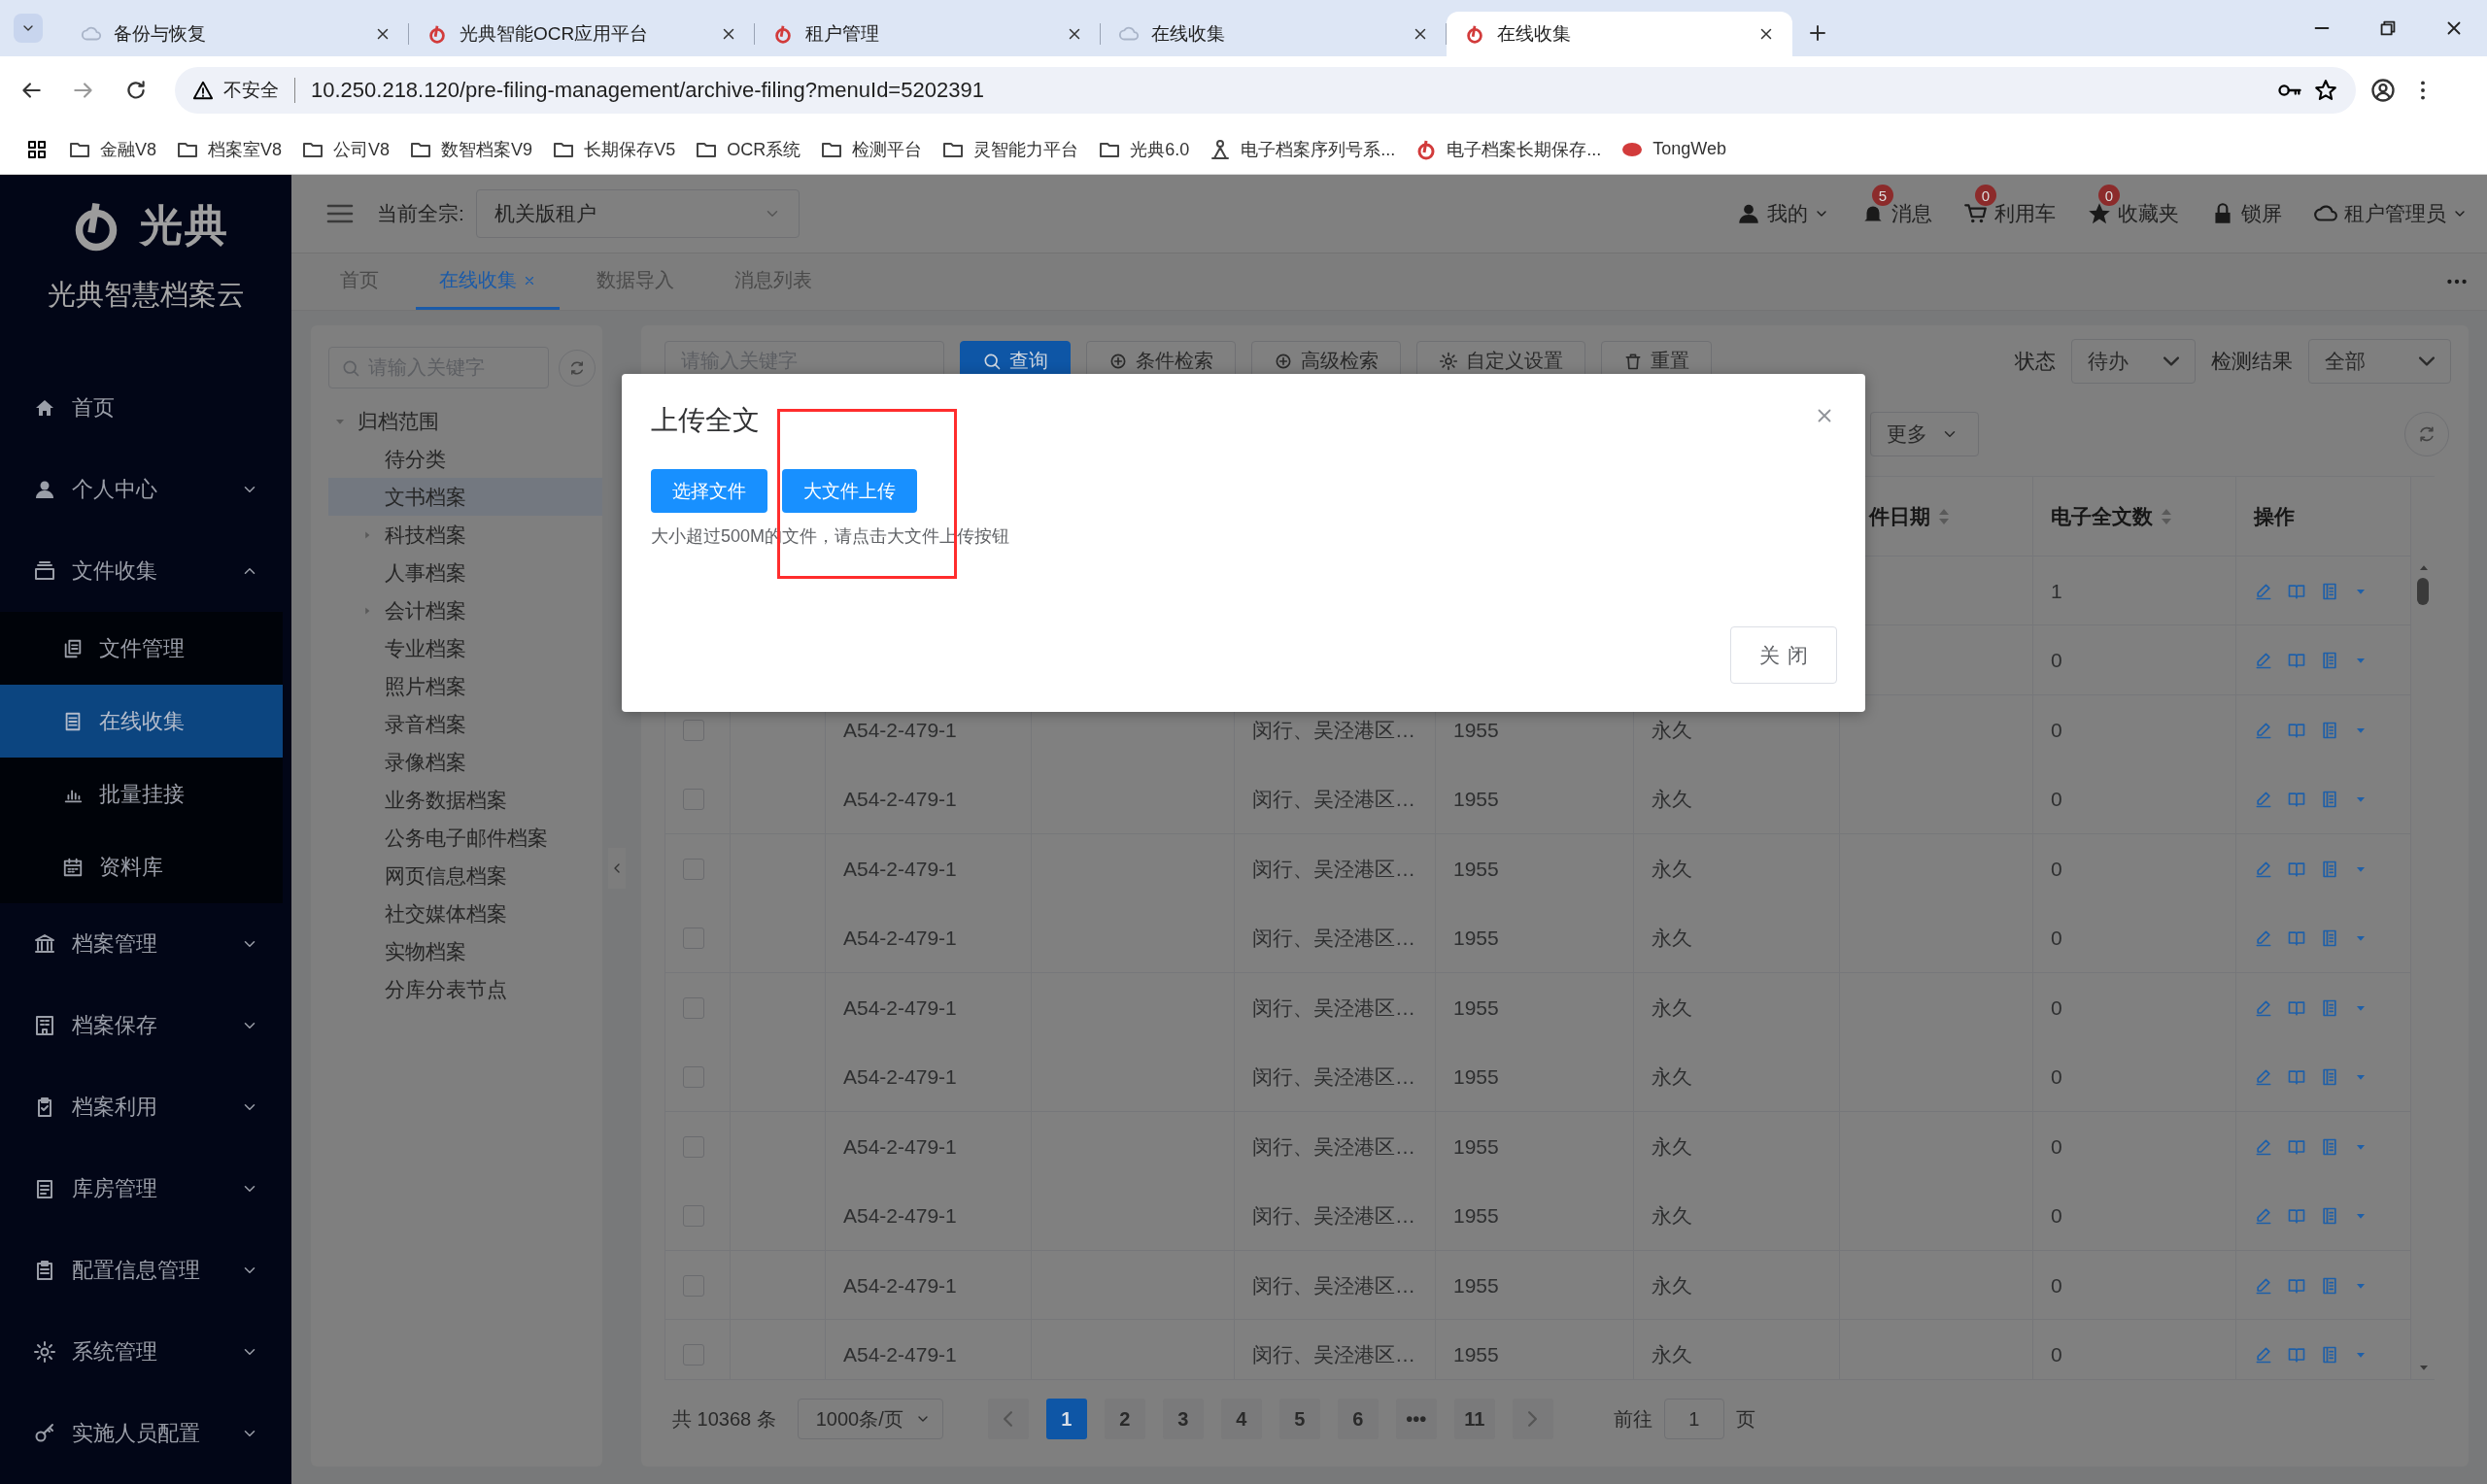  What do you see at coordinates (1299, 1419) in the screenshot?
I see `page-button: 5` at bounding box center [1299, 1419].